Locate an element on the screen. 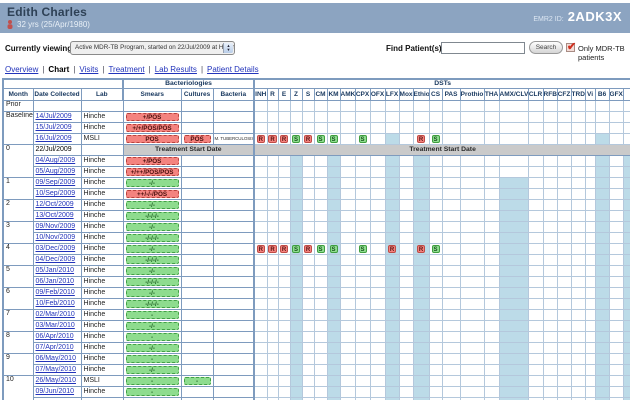 This screenshot has width=630, height=400. date-link: 10/Feb/2010 is located at coordinates (55, 303).